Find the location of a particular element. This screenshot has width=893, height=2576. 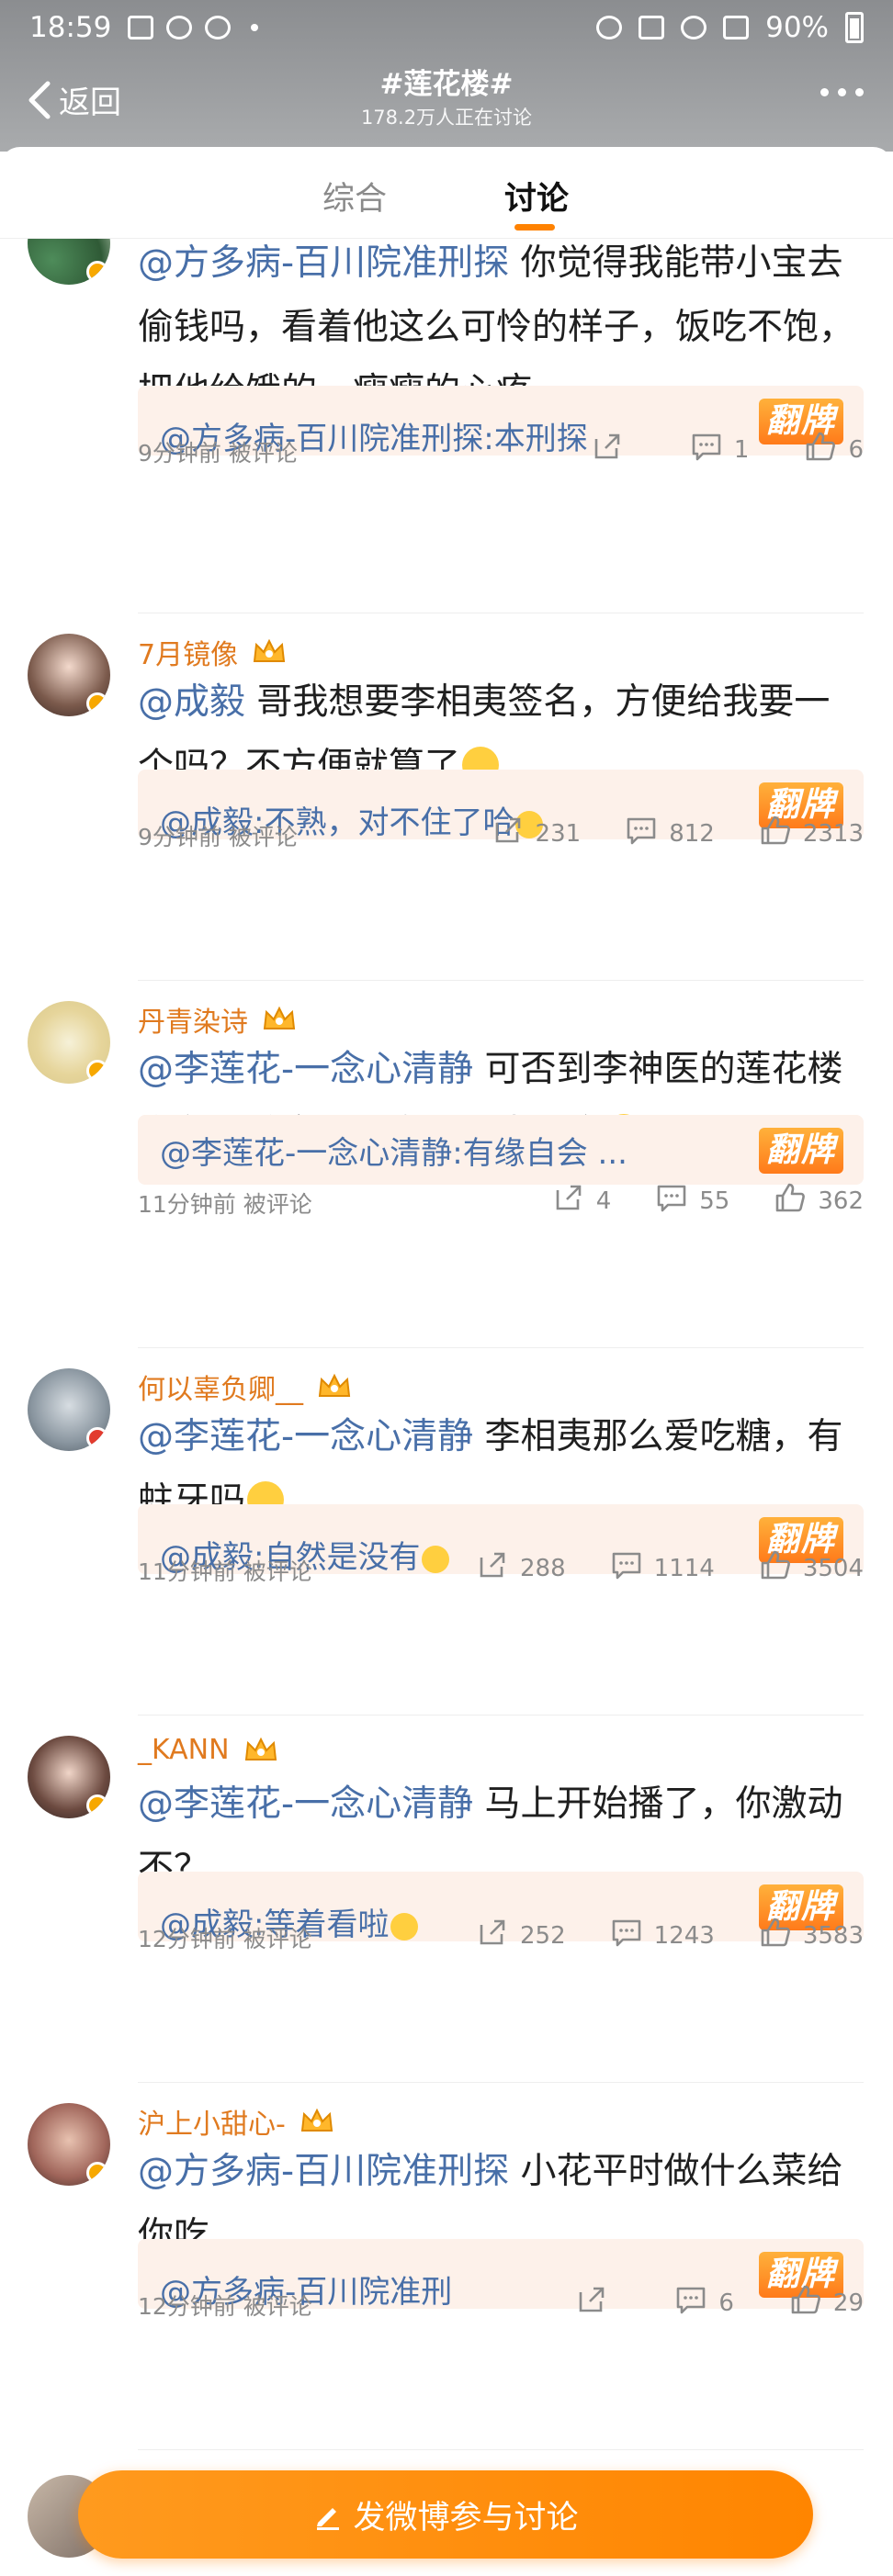

like-button: 3583 is located at coordinates (811, 1935).